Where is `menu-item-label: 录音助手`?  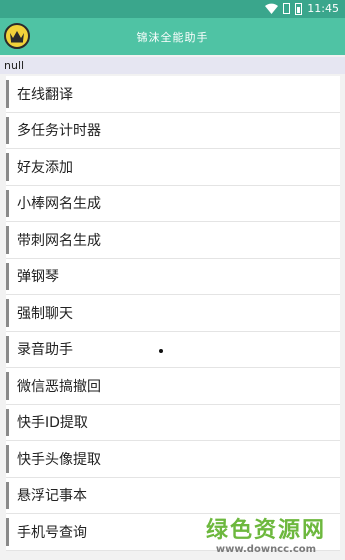 menu-item-label: 录音助手 is located at coordinates (45, 350).